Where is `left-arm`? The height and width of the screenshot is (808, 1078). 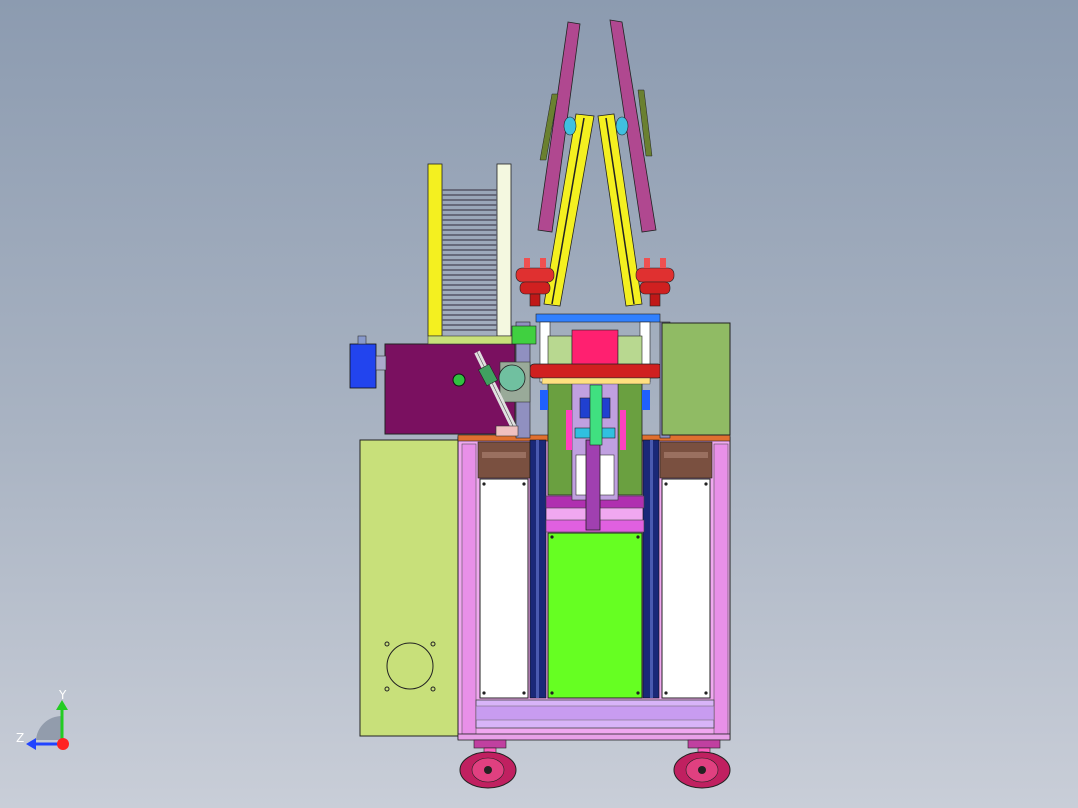 left-arm is located at coordinates (566, 164).